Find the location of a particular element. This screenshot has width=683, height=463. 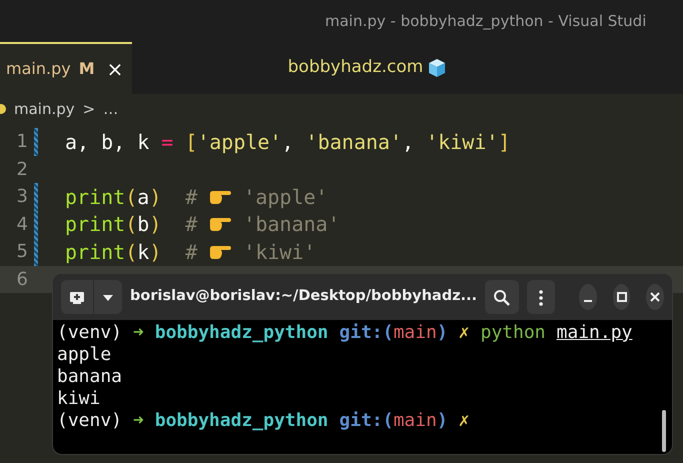

file-icon is located at coordinates (3, 109).